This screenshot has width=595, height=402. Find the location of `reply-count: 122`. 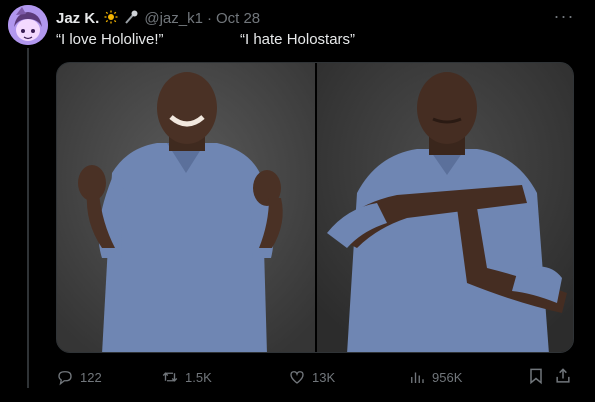

reply-count: 122 is located at coordinates (91, 377).